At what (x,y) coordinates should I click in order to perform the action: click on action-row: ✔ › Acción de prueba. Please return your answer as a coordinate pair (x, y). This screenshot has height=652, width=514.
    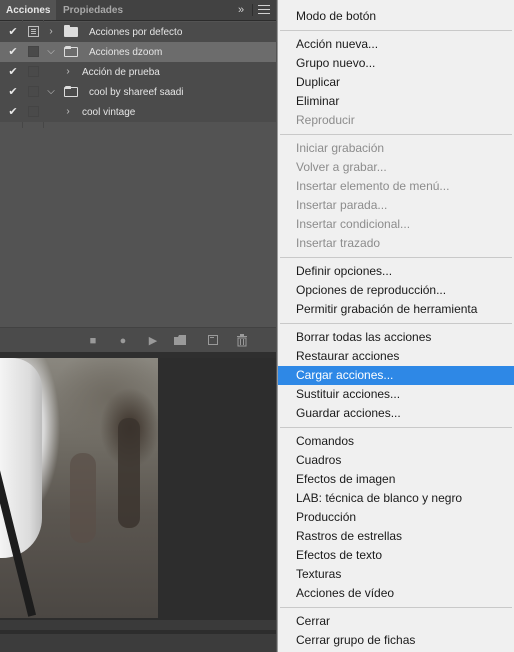
    Looking at the image, I should click on (138, 72).